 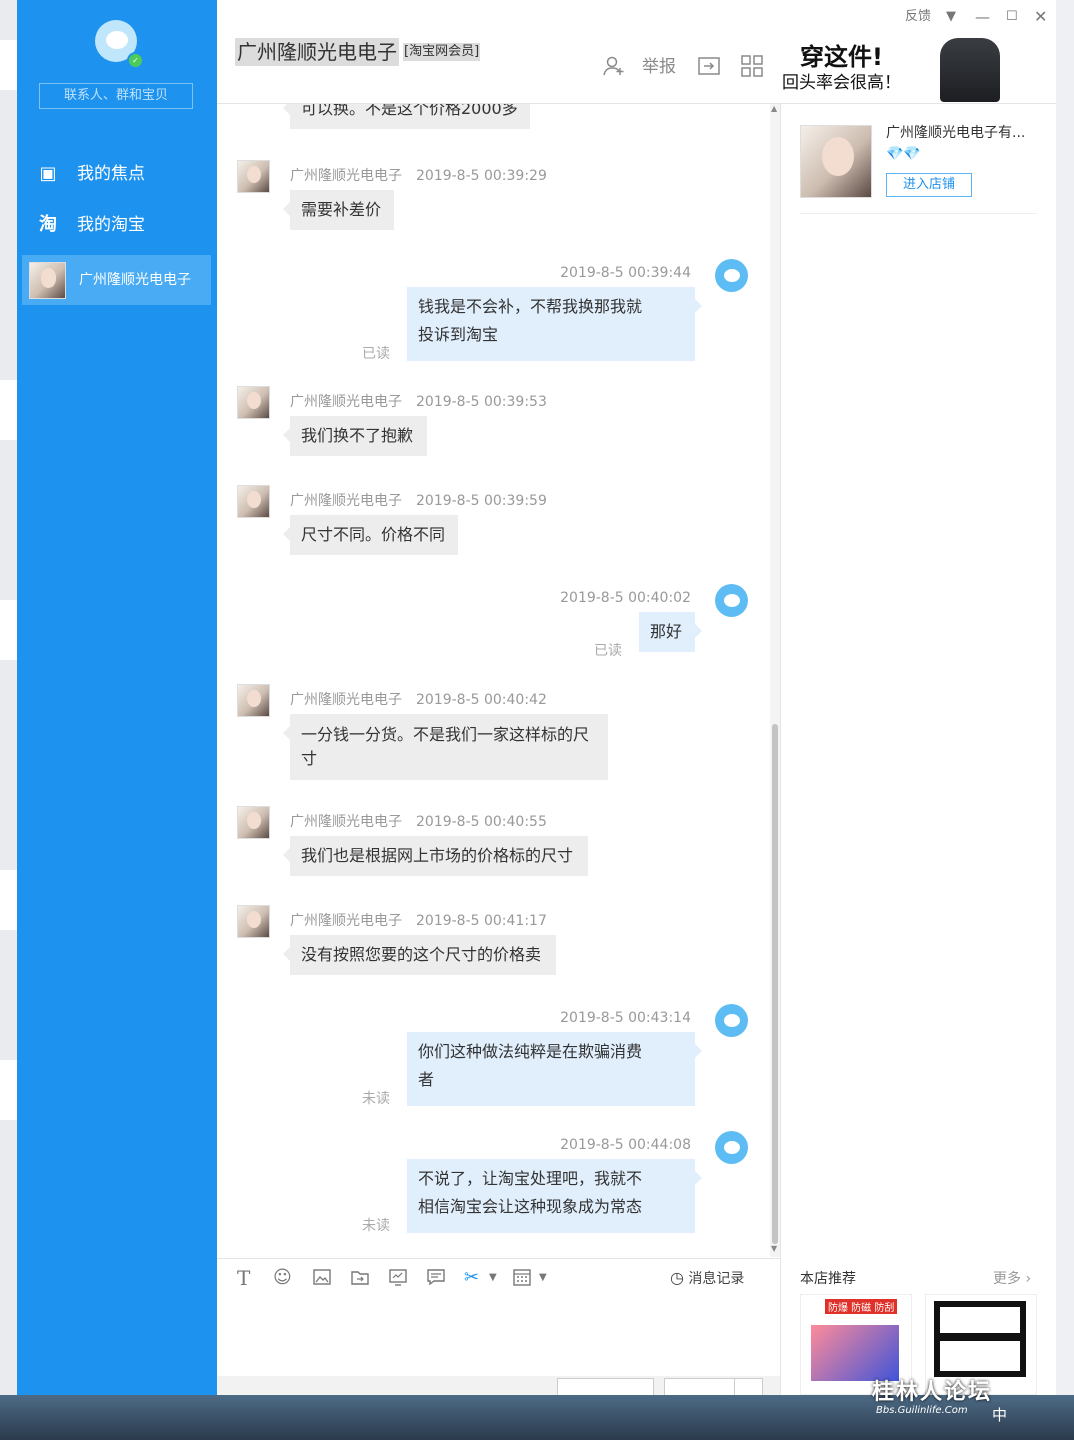 I want to click on recommend-title: 本店推荐, so click(x=828, y=1279).